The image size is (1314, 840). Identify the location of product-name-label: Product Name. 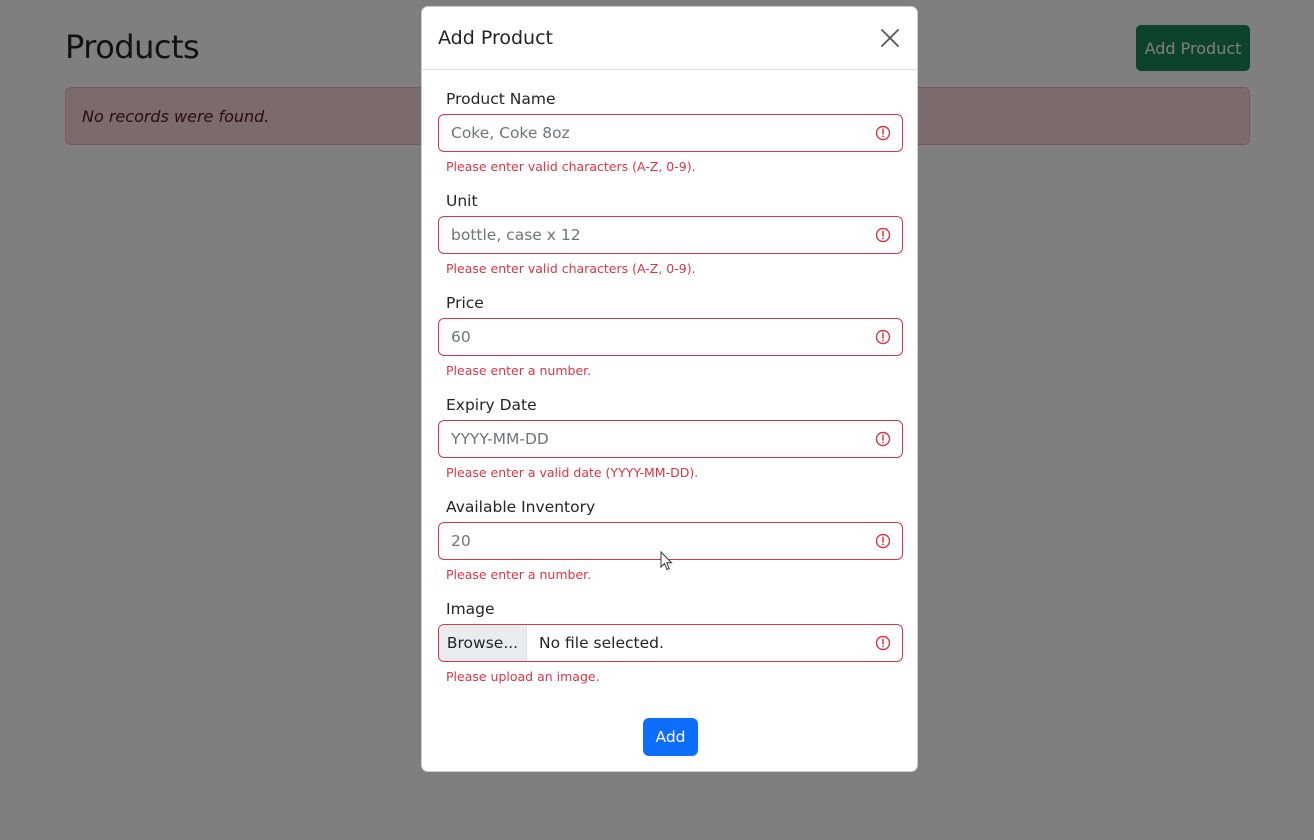
(501, 99).